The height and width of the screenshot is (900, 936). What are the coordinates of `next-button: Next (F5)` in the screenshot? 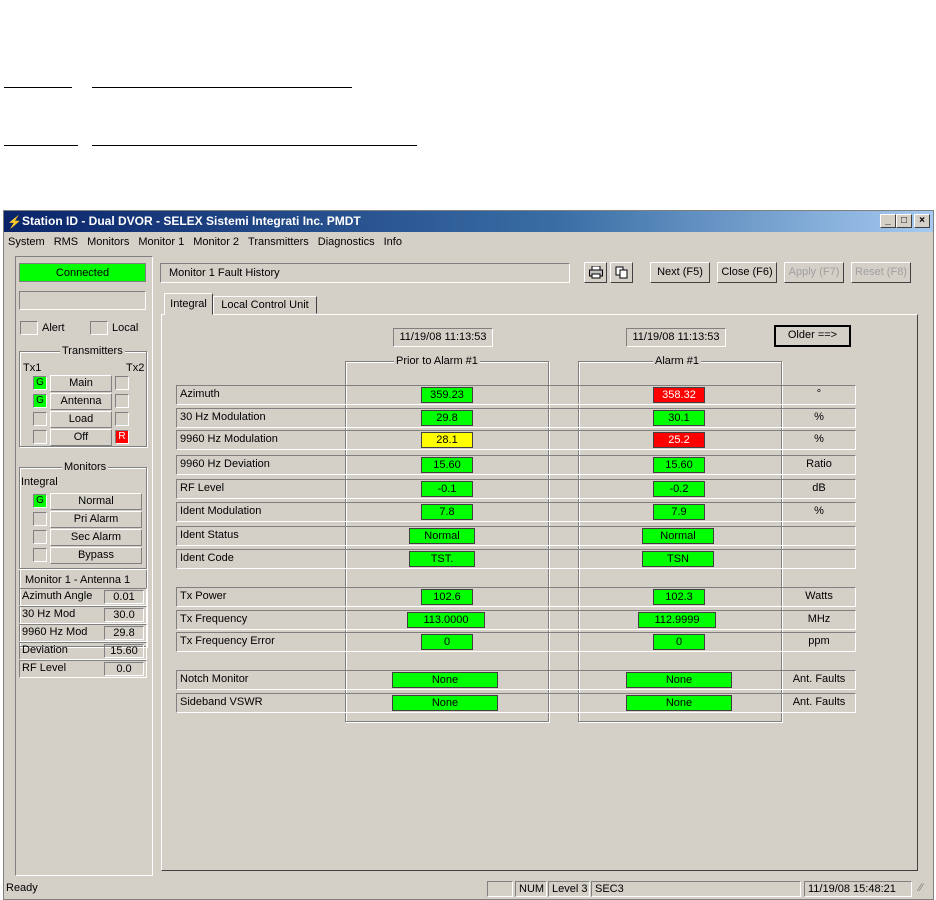 It's located at (680, 272).